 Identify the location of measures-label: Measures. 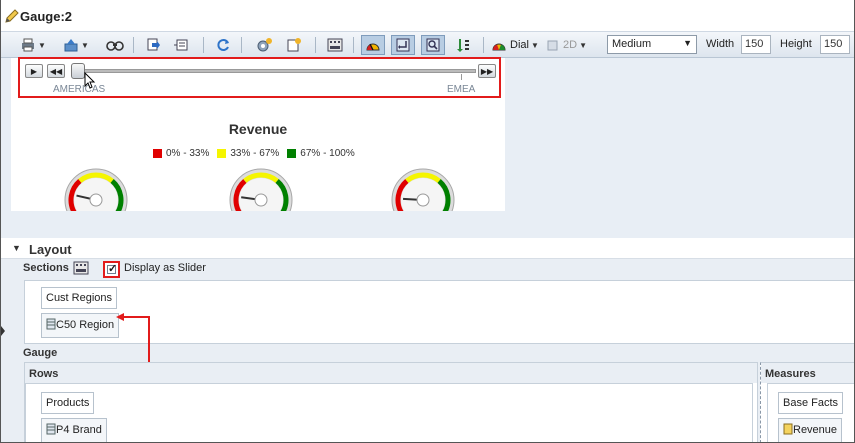
(790, 374).